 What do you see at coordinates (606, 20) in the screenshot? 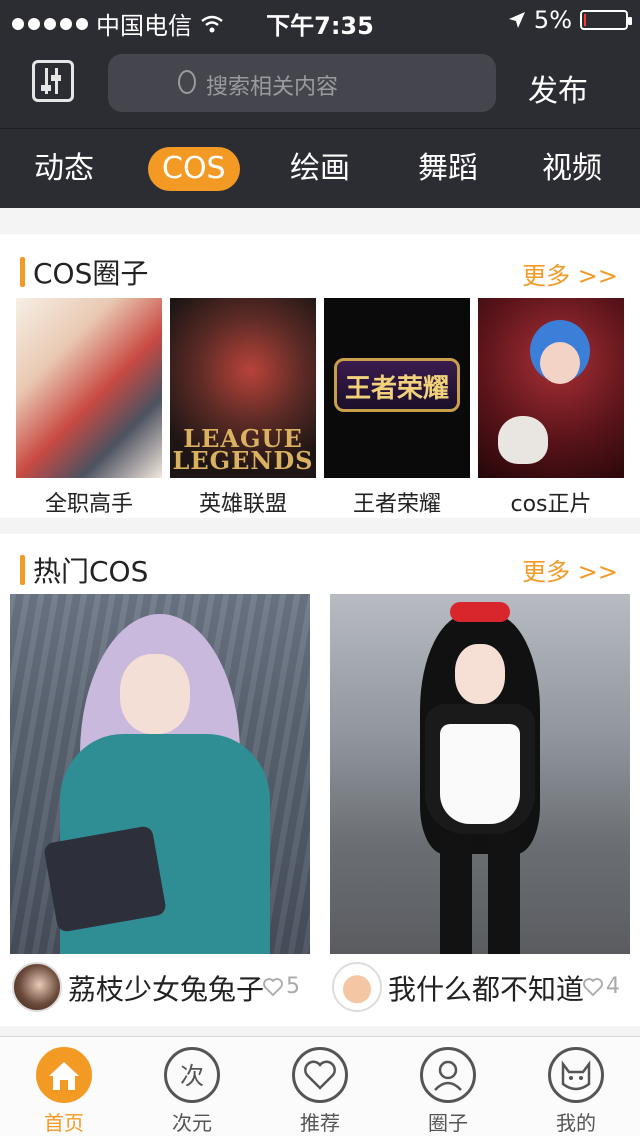
I see `battery-icon` at bounding box center [606, 20].